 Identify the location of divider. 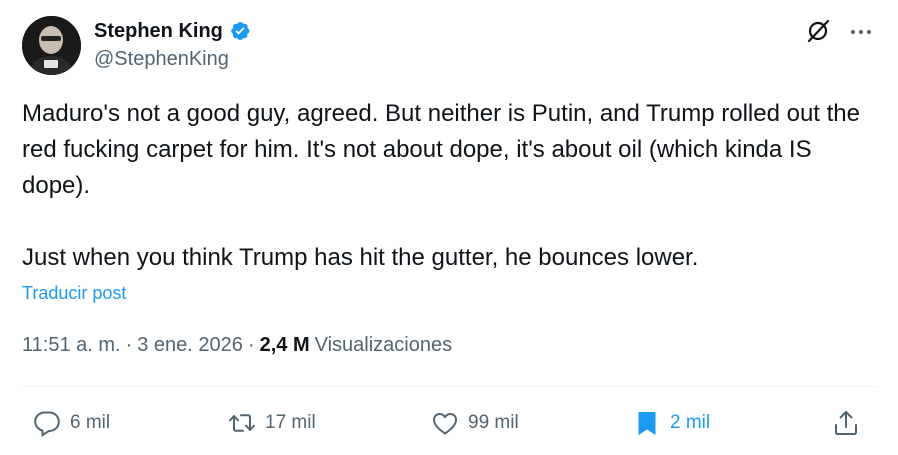
(449, 386).